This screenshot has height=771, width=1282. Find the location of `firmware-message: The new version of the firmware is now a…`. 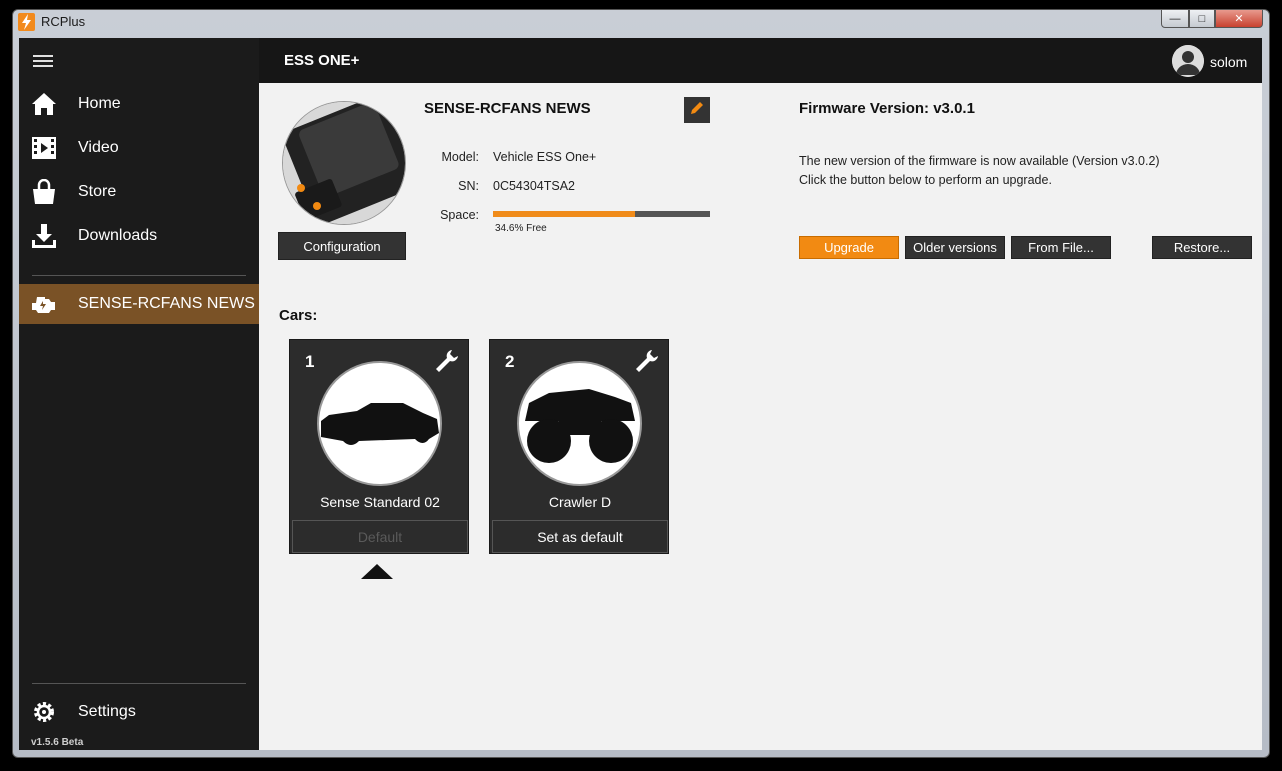

firmware-message: The new version of the firmware is now a… is located at coordinates (979, 161).